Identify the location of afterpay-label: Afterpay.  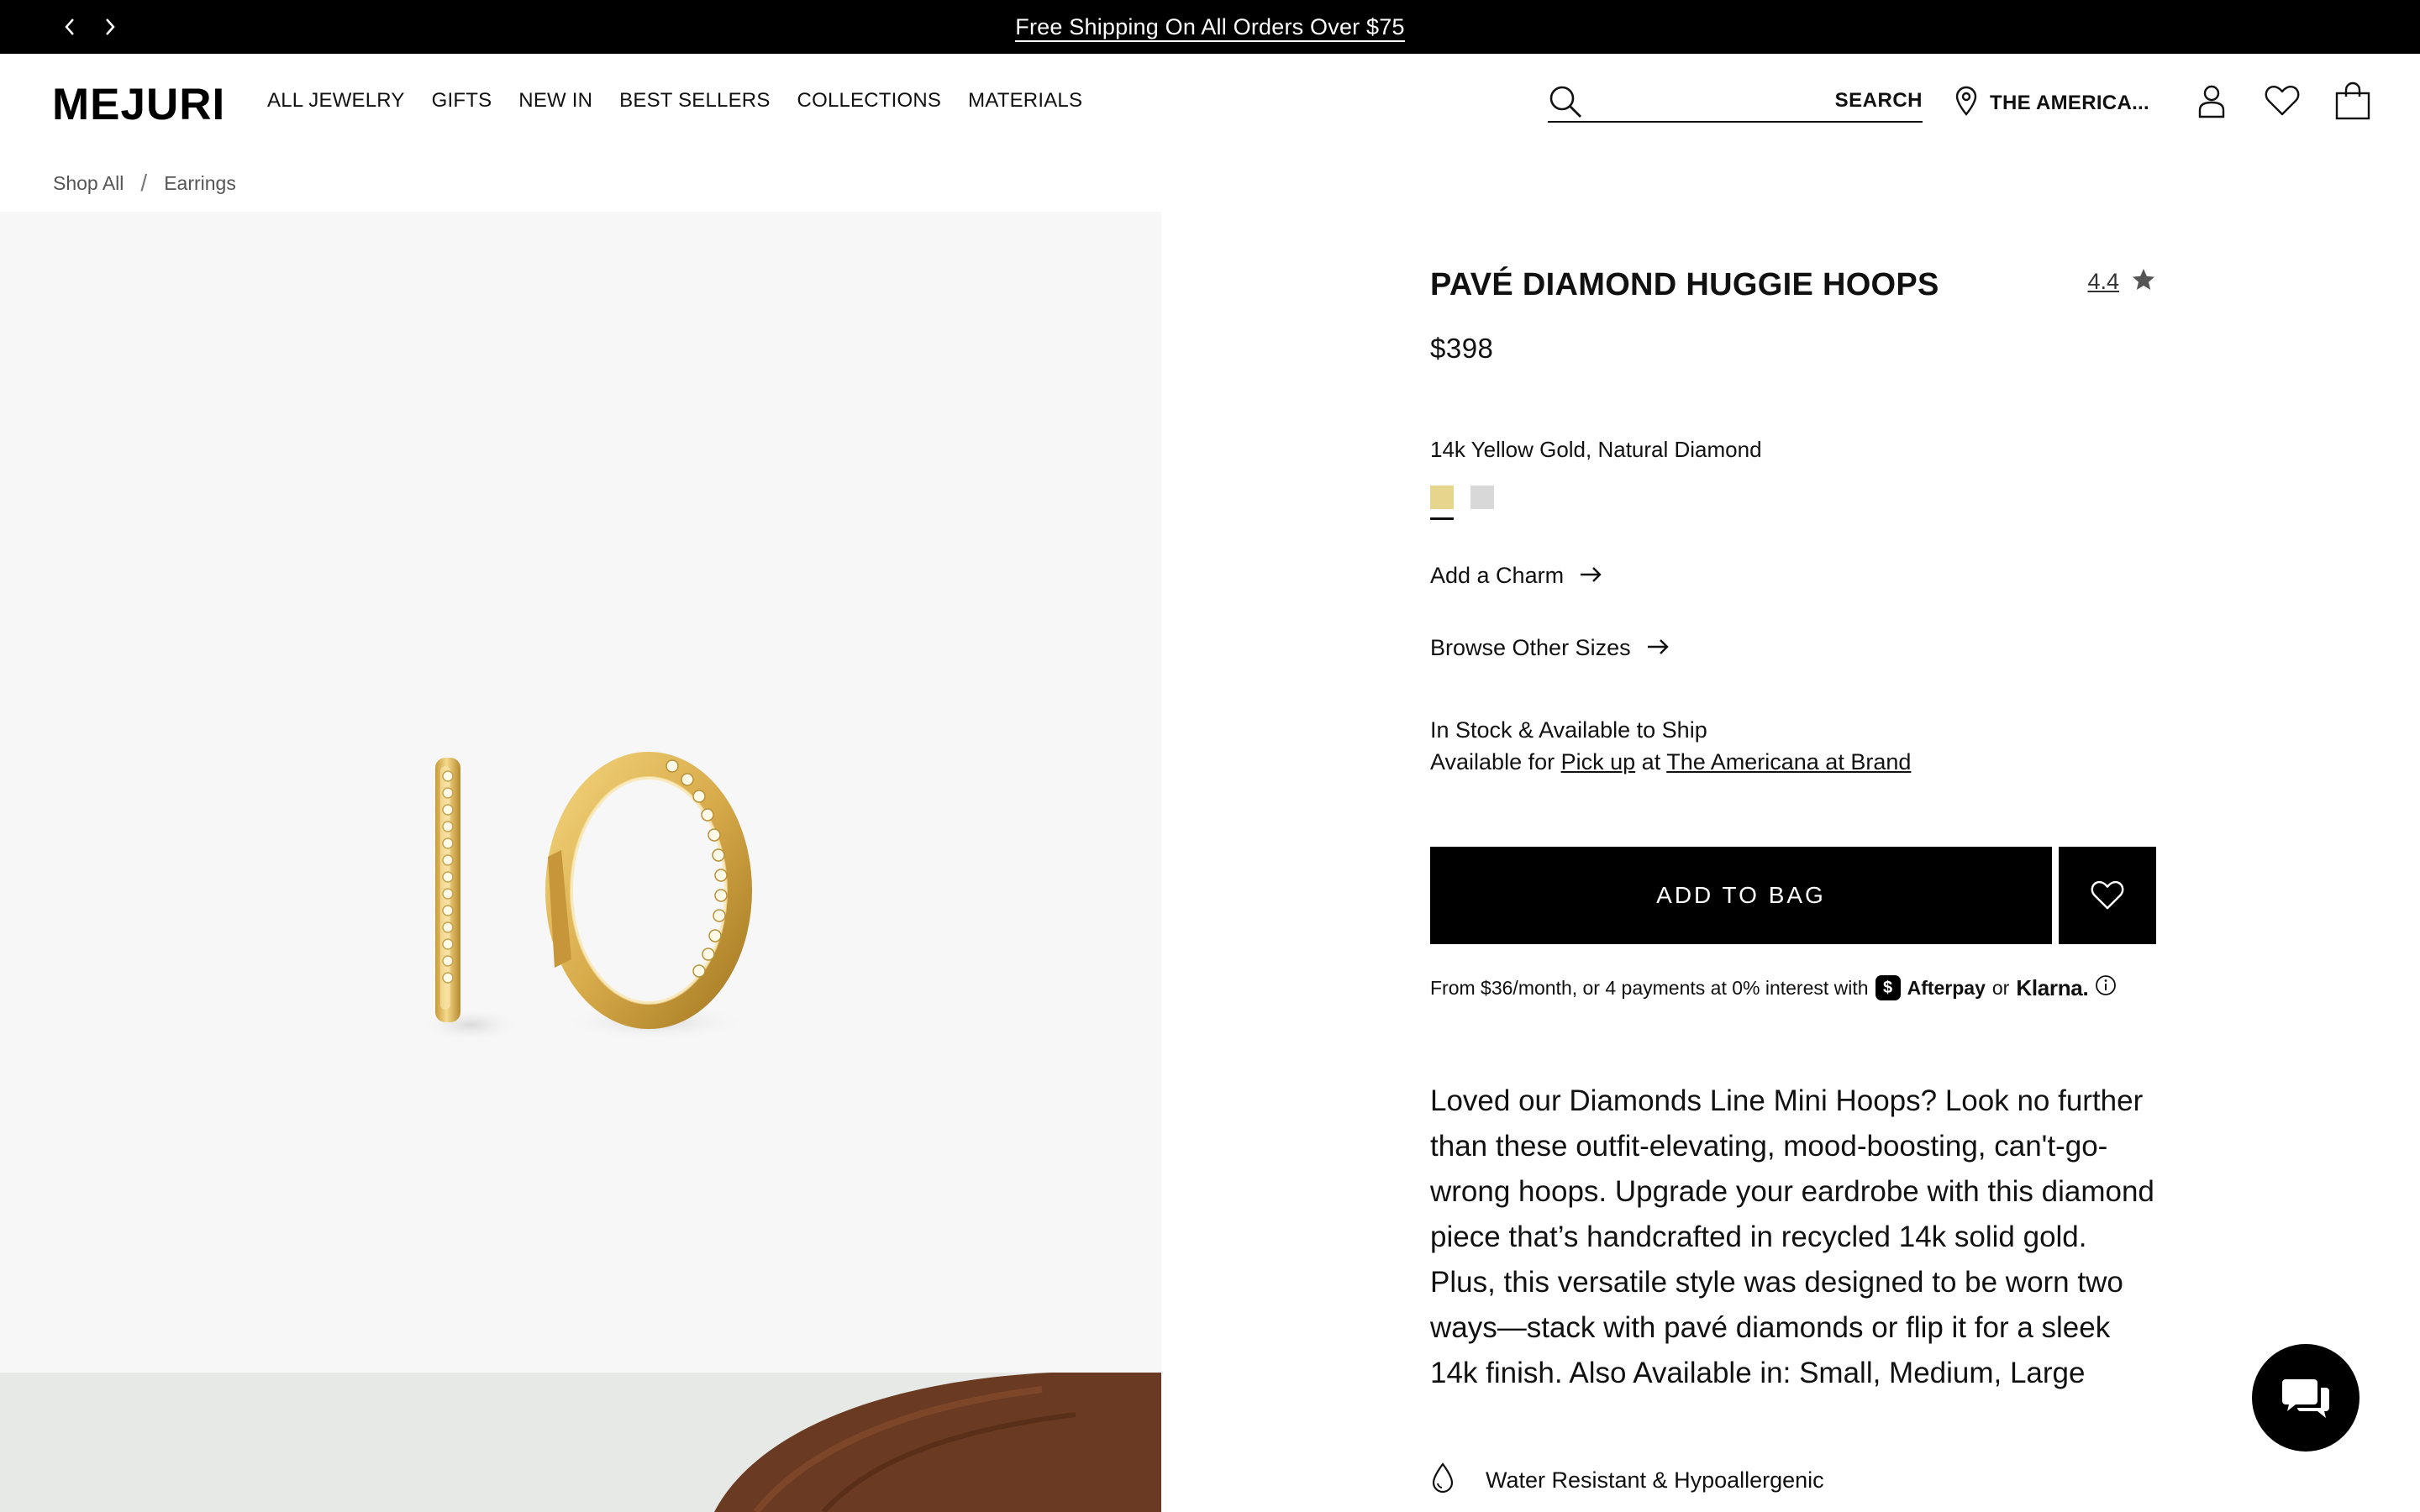
(1946, 987).